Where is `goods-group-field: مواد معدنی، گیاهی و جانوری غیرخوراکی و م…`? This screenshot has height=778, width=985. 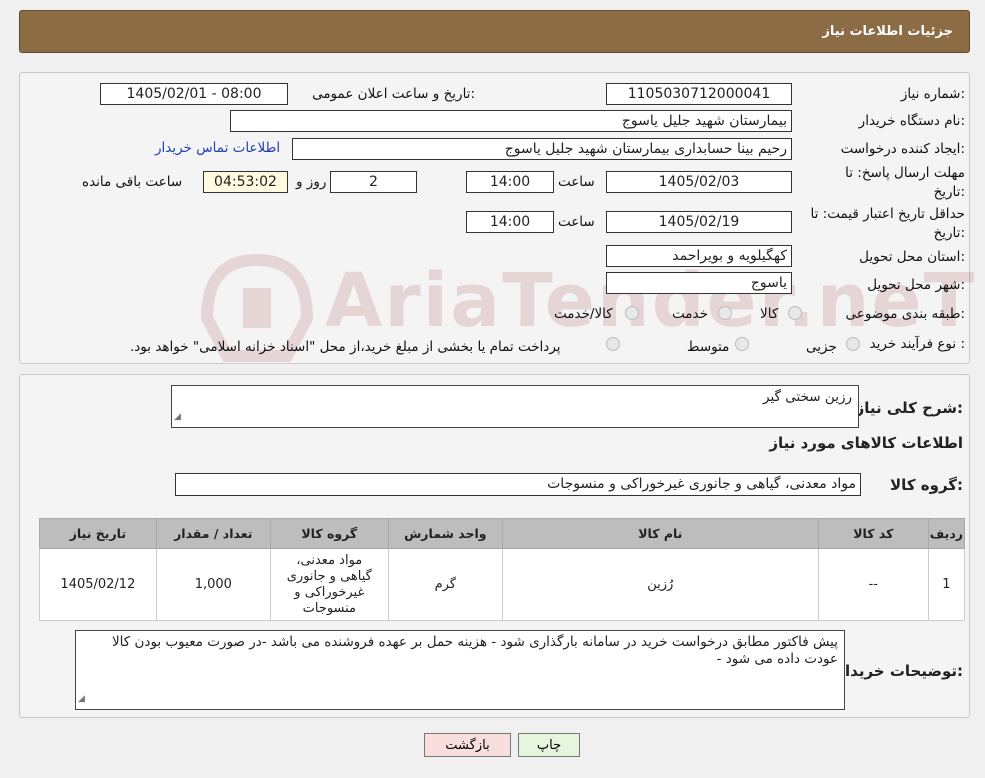 goods-group-field: مواد معدنی، گیاهی و جانوری غیرخوراکی و م… is located at coordinates (518, 484).